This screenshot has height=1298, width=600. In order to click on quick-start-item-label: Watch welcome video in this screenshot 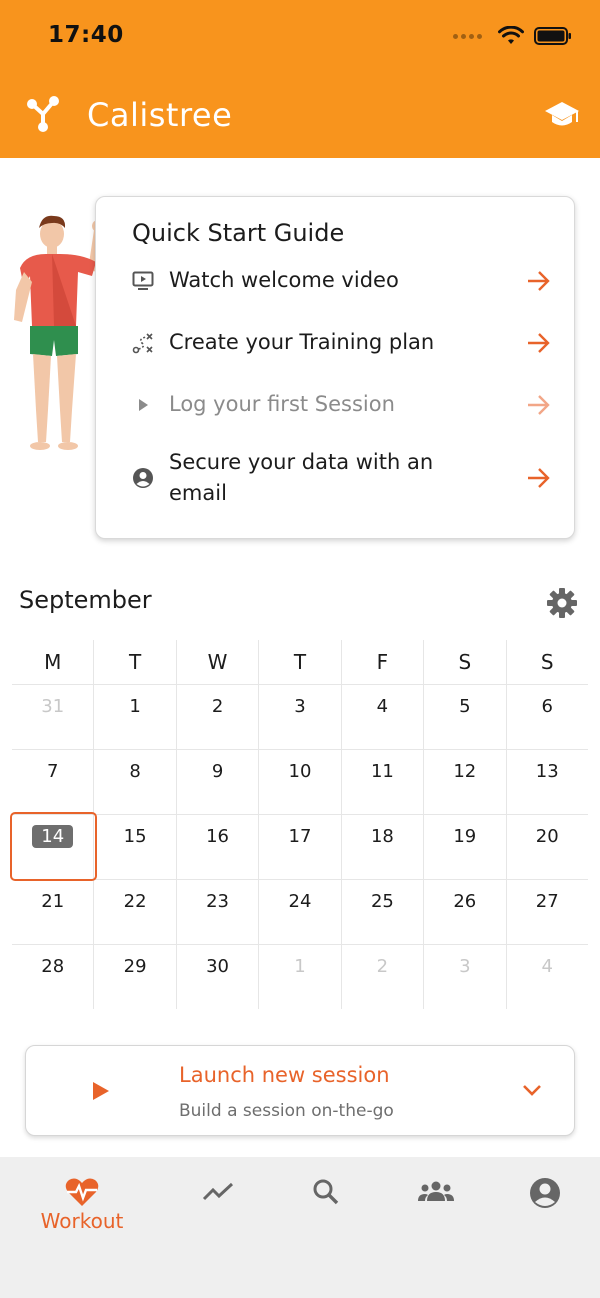, I will do `click(284, 280)`.